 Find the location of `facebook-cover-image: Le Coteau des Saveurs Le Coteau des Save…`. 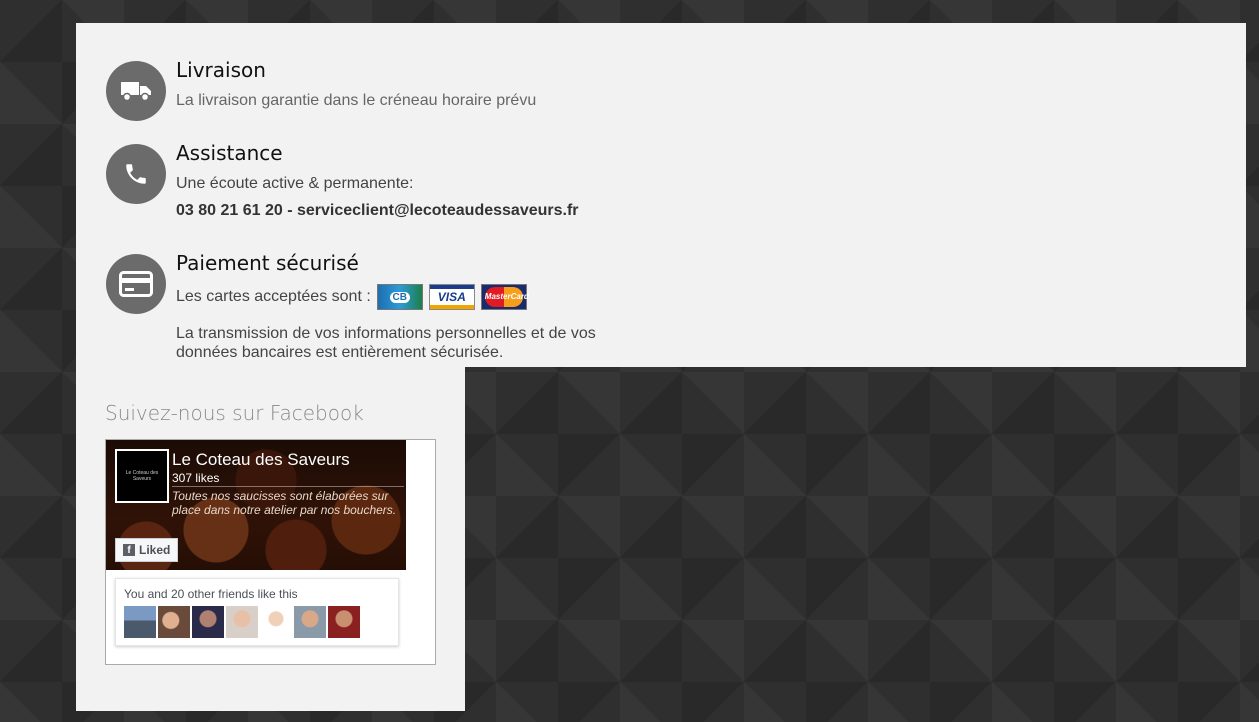

facebook-cover-image: Le Coteau des Saveurs Le Coteau des Save… is located at coordinates (256, 505).